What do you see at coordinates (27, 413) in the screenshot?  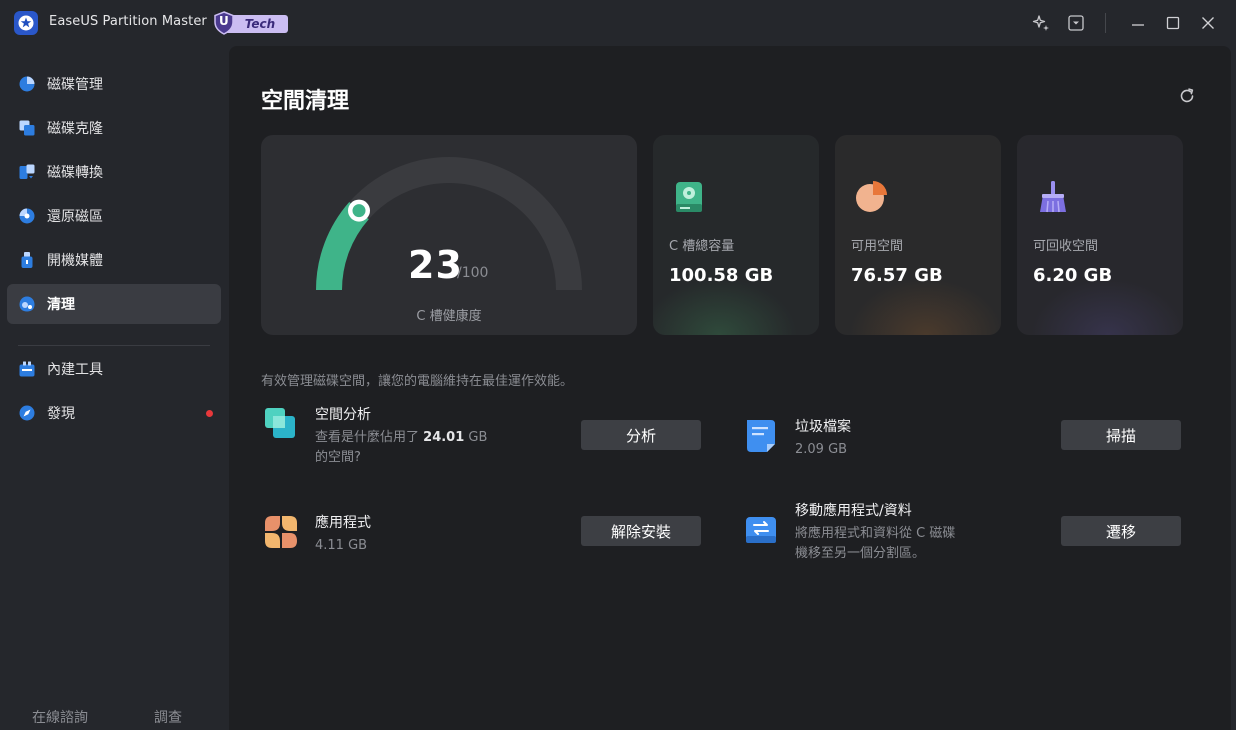 I see `compass-icon` at bounding box center [27, 413].